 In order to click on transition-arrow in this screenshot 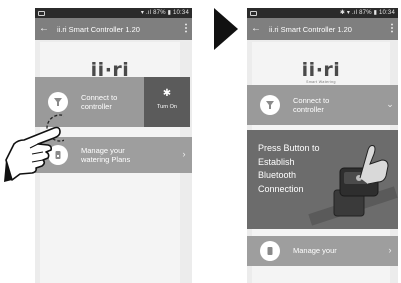, I will do `click(226, 29)`.